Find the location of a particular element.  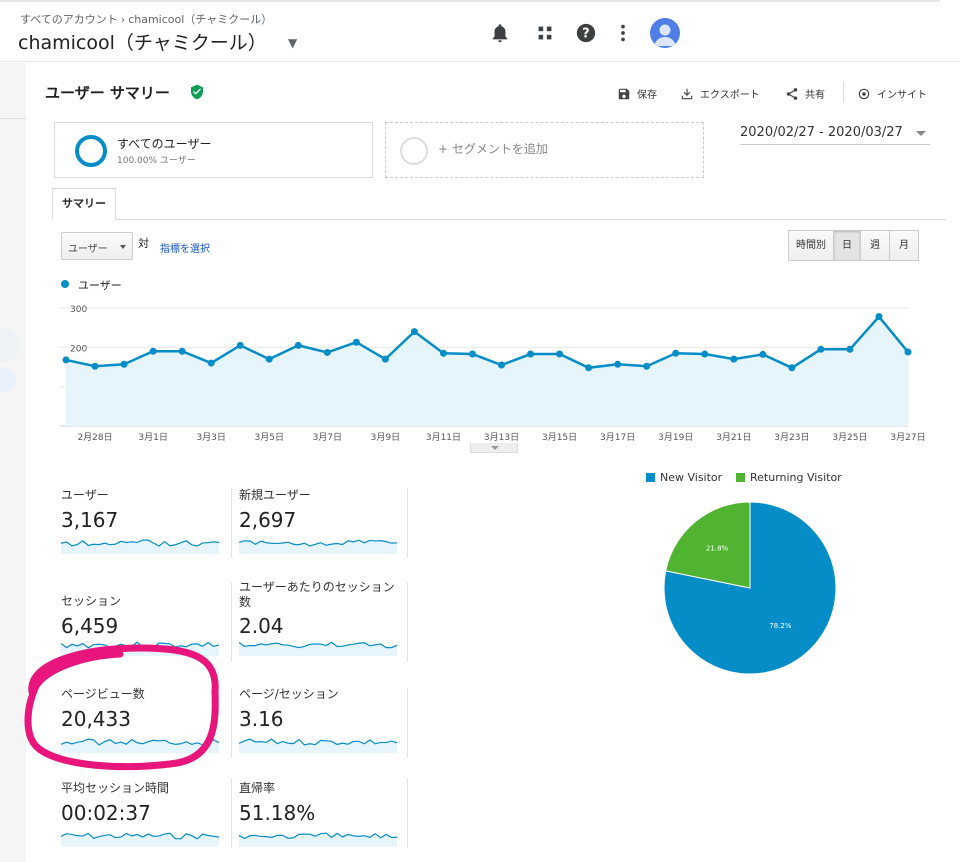

breadcrumb-root: すべてのアカウント is located at coordinates (69, 19).